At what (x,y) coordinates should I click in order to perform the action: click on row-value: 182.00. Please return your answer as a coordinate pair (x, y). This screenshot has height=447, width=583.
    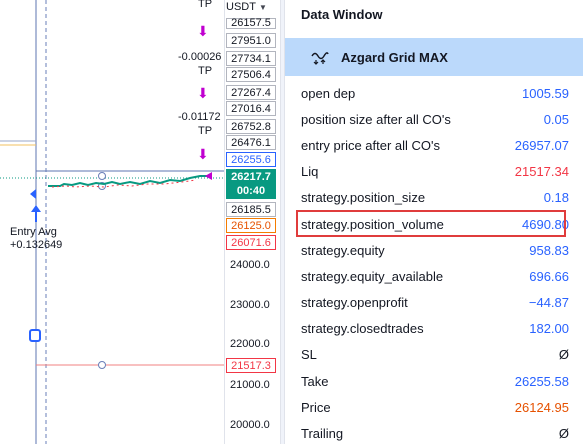
    Looking at the image, I should click on (549, 329).